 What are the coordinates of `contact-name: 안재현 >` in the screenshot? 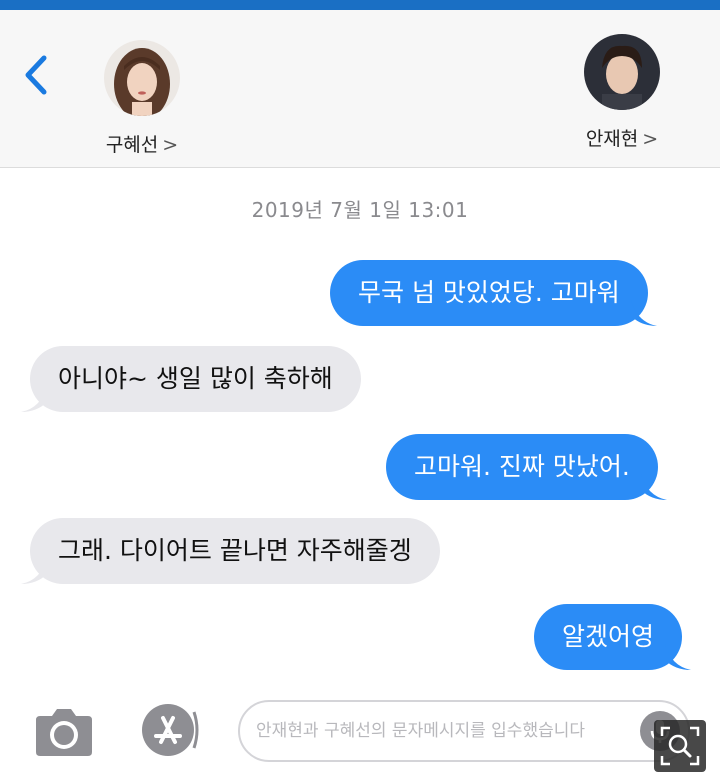 It's located at (622, 139).